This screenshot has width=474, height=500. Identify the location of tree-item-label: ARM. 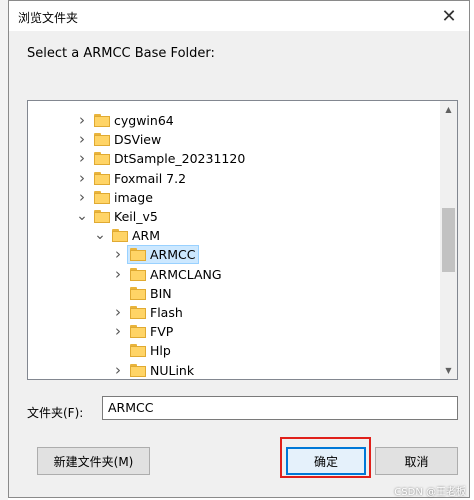
(146, 236).